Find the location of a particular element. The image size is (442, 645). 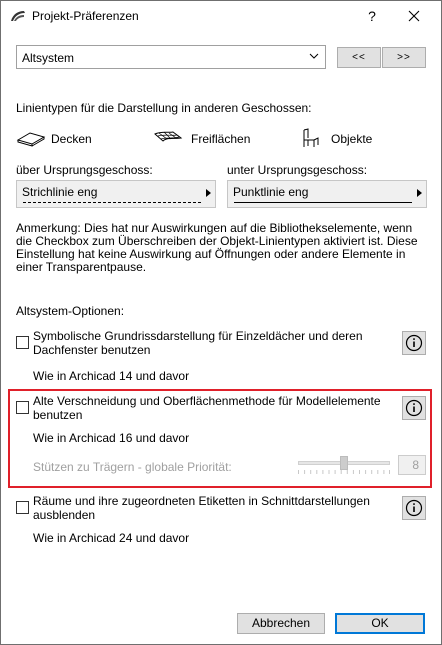

roof-symbolic-note: Wie in Archicad 14 und davor is located at coordinates (111, 376).